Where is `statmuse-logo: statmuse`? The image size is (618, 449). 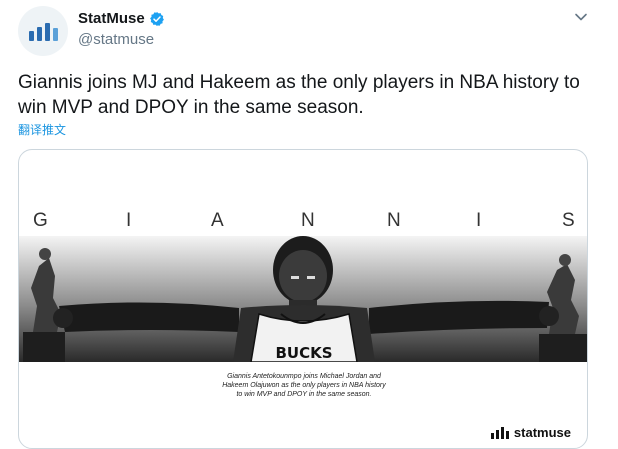
statmuse-logo: statmuse is located at coordinates (530, 432).